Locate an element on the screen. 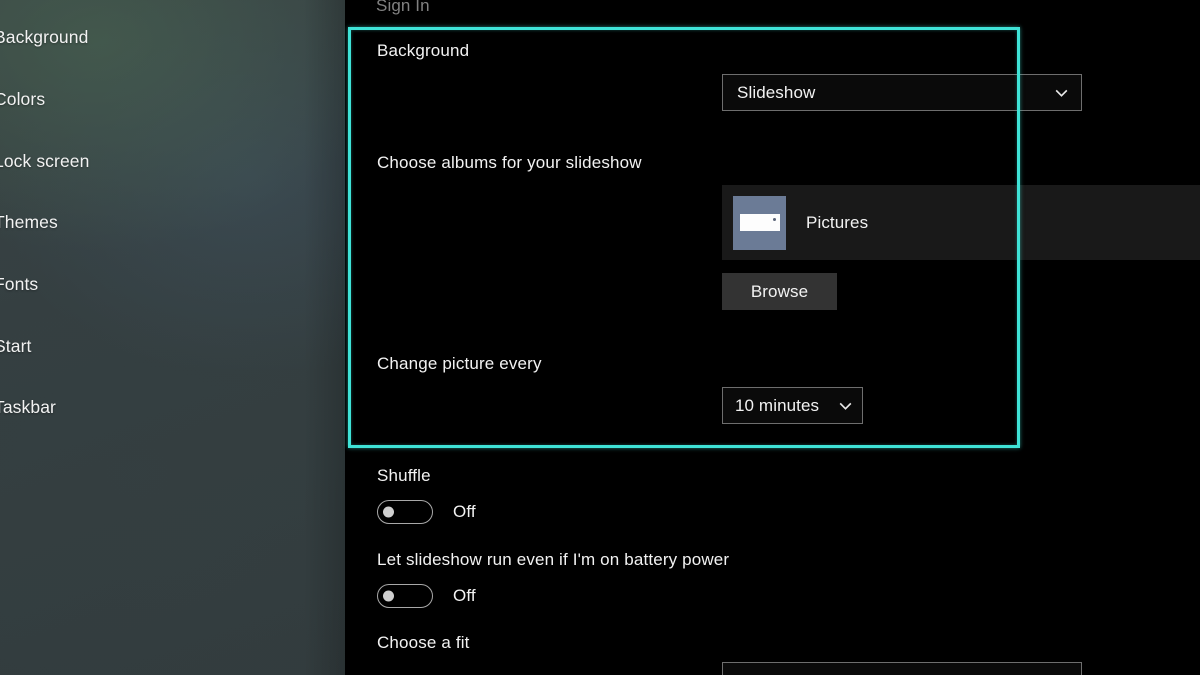  background-type-value: Slideshow is located at coordinates (776, 92).